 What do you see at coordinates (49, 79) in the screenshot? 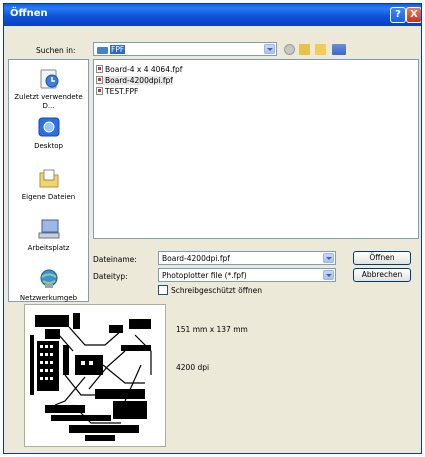
I see `recent-documents-icon` at bounding box center [49, 79].